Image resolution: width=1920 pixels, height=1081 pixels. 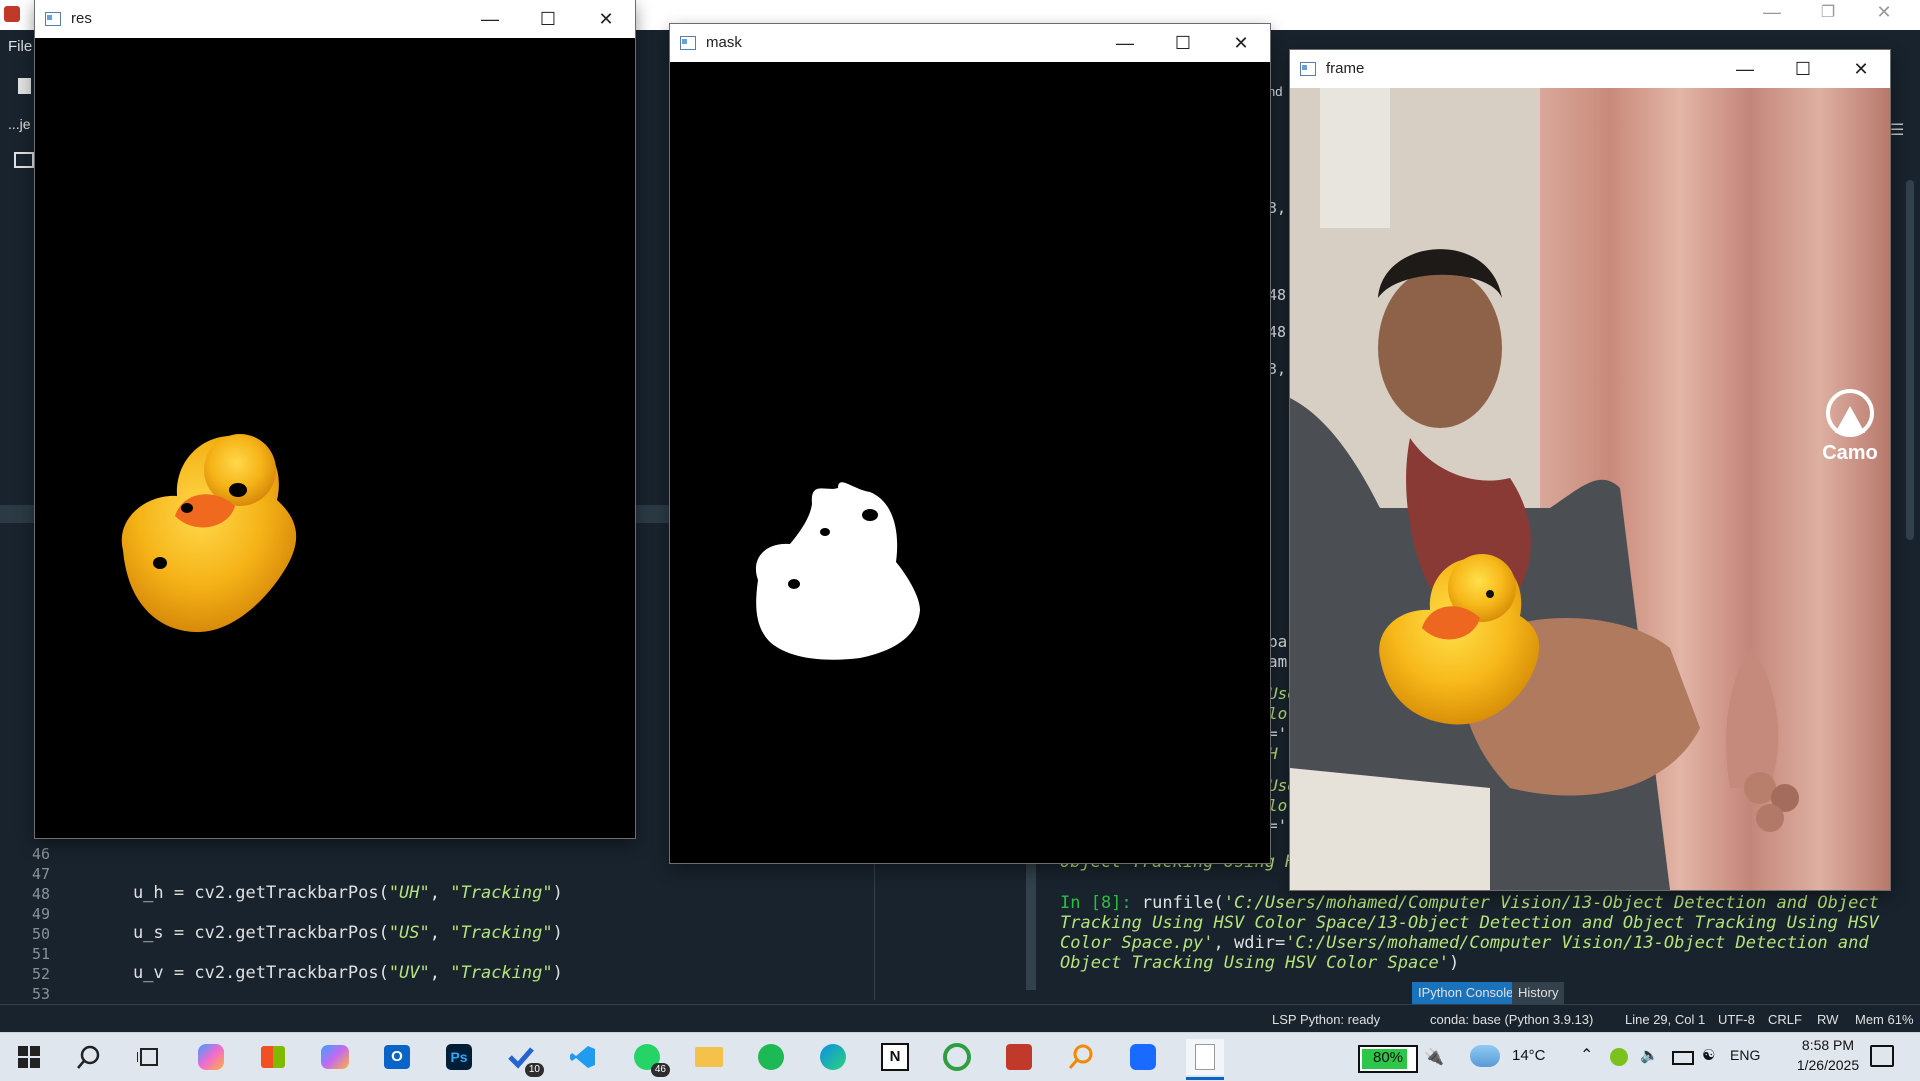 I want to click on taskbar-edge, so click(x=833, y=1057).